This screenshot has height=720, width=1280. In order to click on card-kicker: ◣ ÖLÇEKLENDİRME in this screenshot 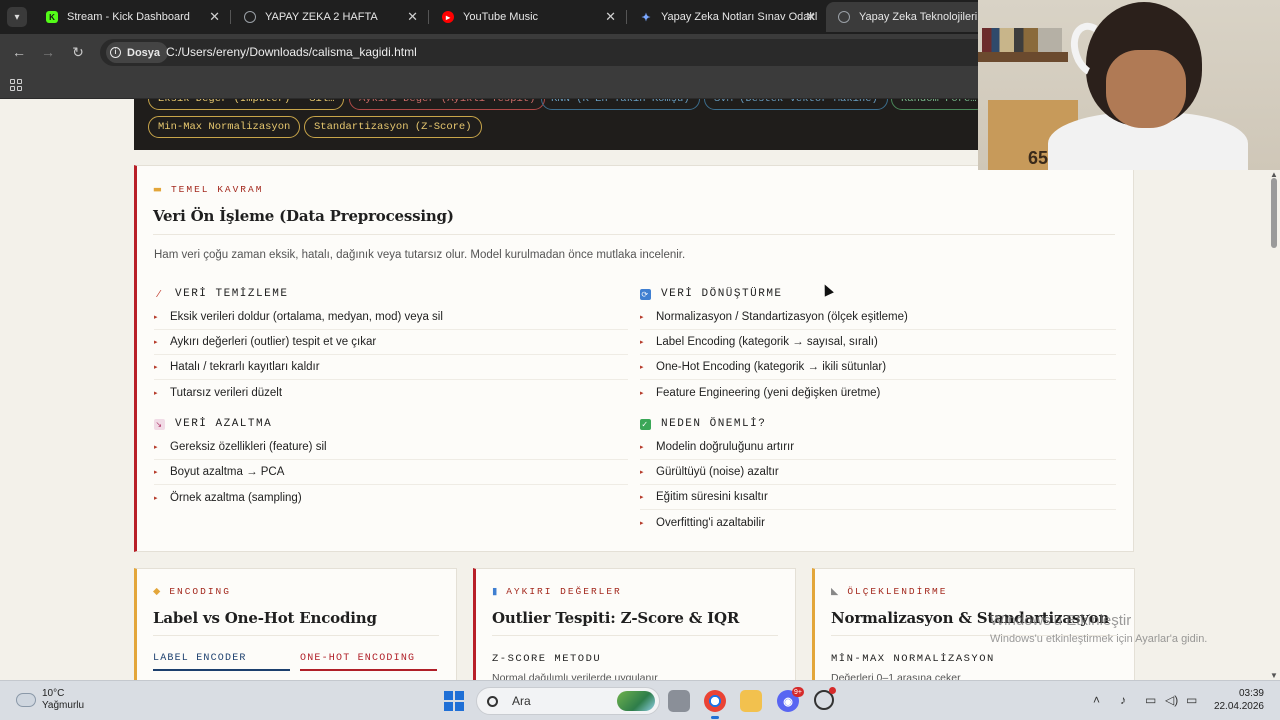, I will do `click(889, 591)`.